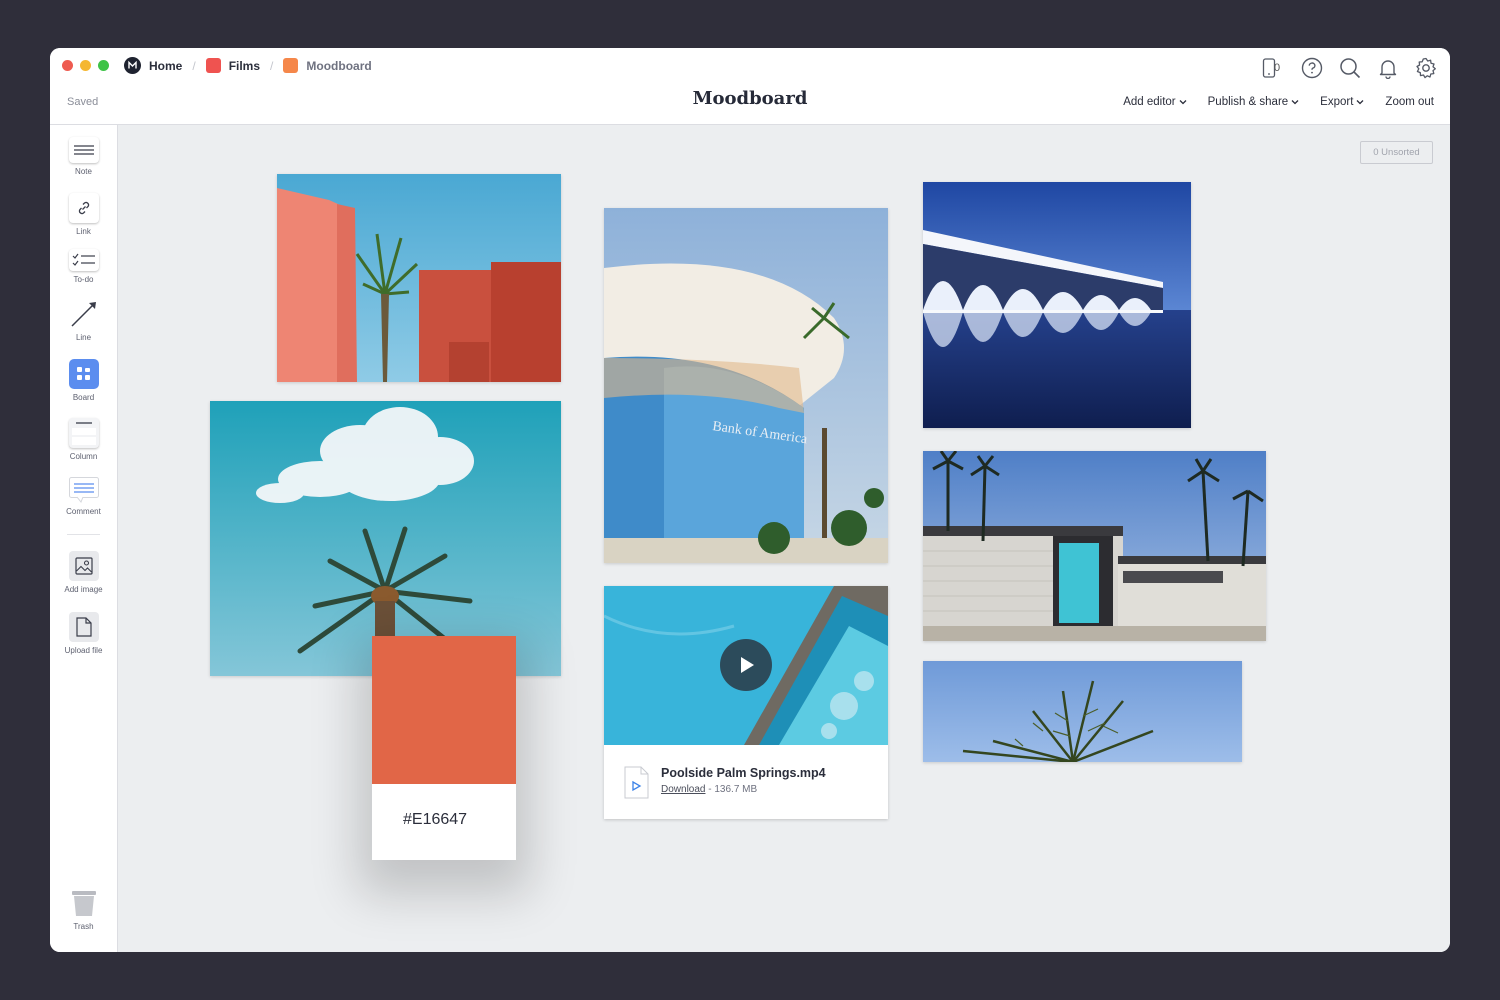  Describe the element at coordinates (83, 433) in the screenshot. I see `column-icon` at that location.